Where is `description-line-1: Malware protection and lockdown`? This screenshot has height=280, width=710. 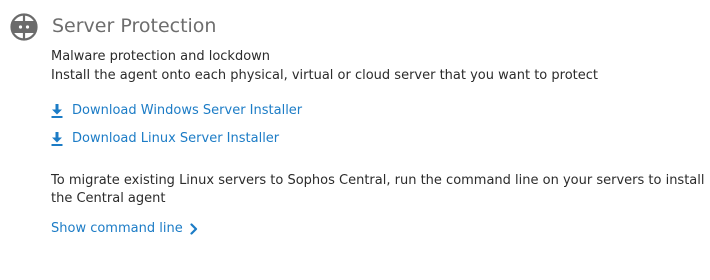 description-line-1: Malware protection and lockdown is located at coordinates (161, 56).